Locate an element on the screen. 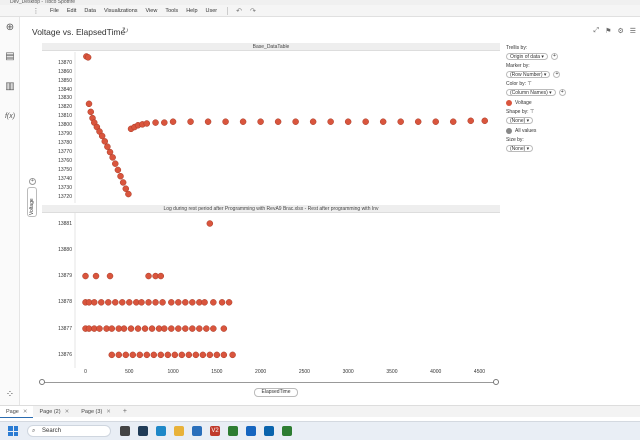  voltage-color-swatch is located at coordinates (509, 103).